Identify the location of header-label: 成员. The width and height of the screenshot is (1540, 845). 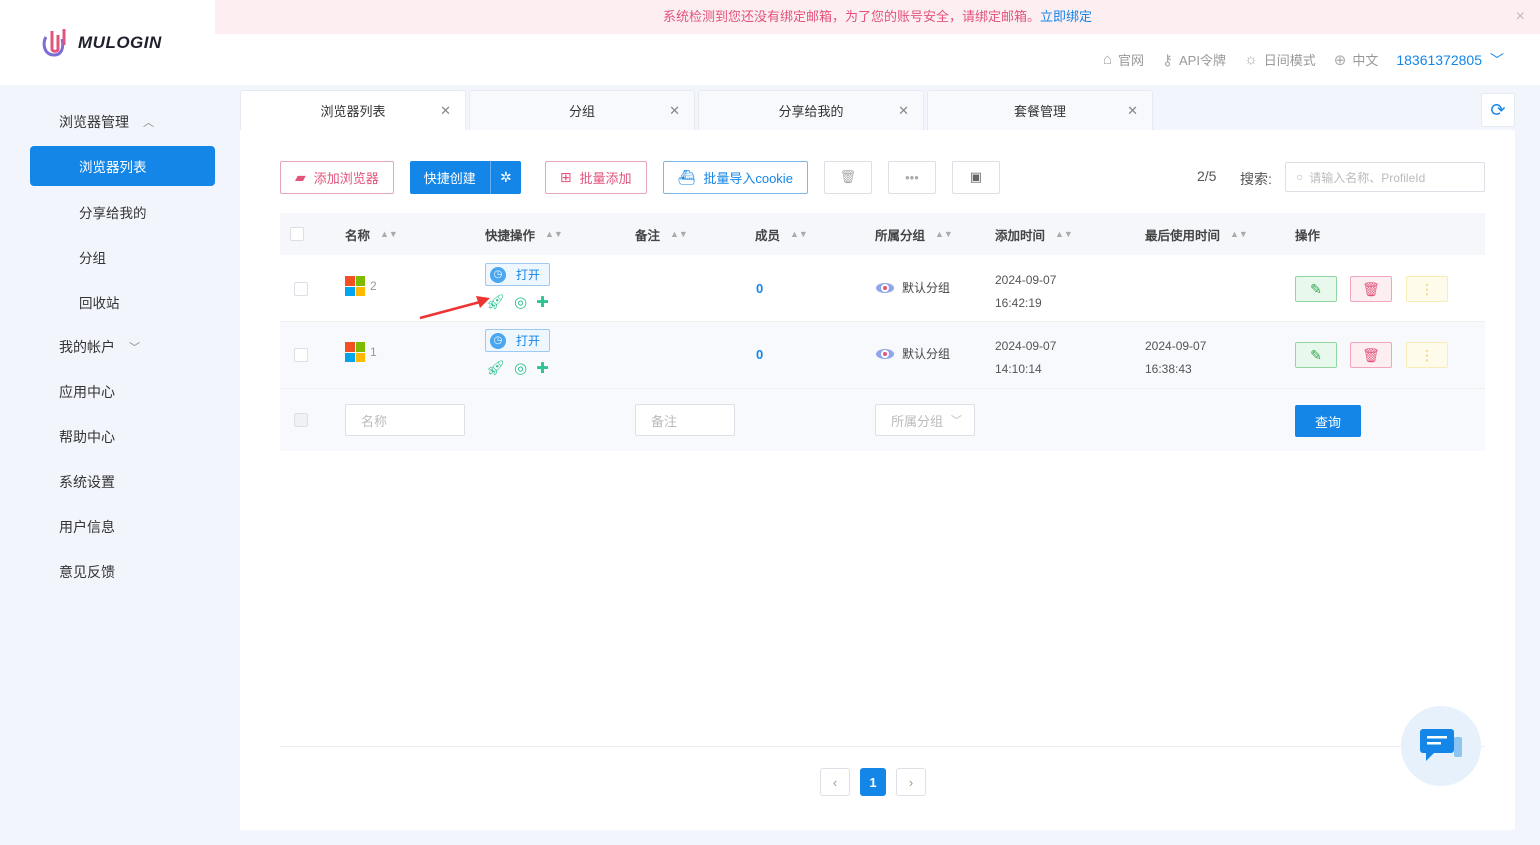
(768, 235).